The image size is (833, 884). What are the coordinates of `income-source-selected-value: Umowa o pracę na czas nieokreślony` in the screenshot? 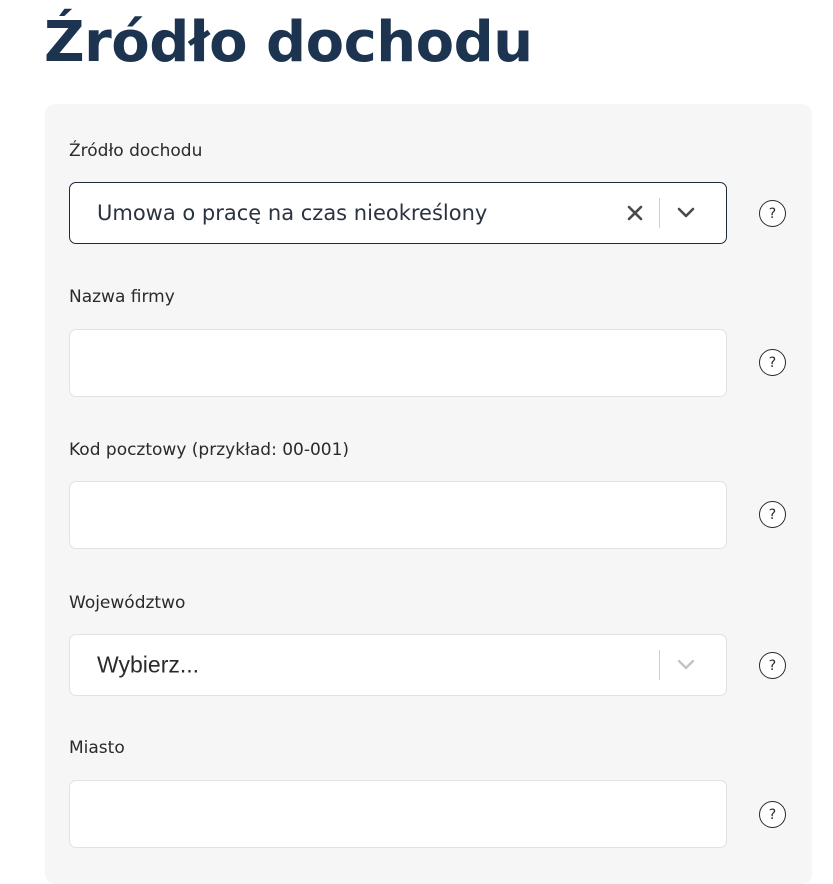 It's located at (292, 213).